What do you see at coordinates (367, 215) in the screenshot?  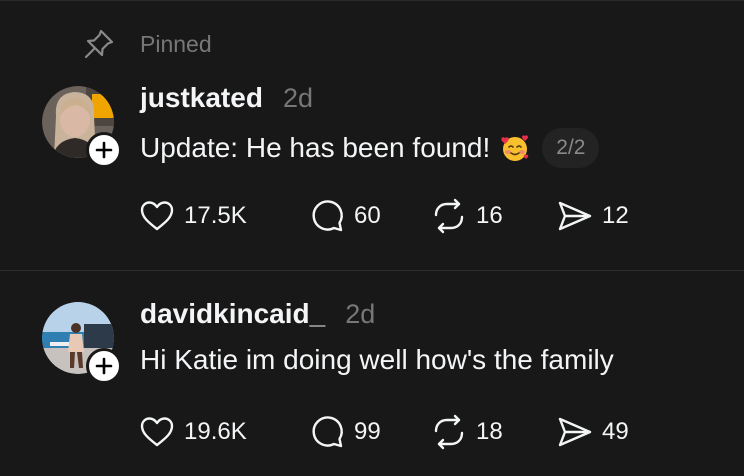 I see `reply-count: 60` at bounding box center [367, 215].